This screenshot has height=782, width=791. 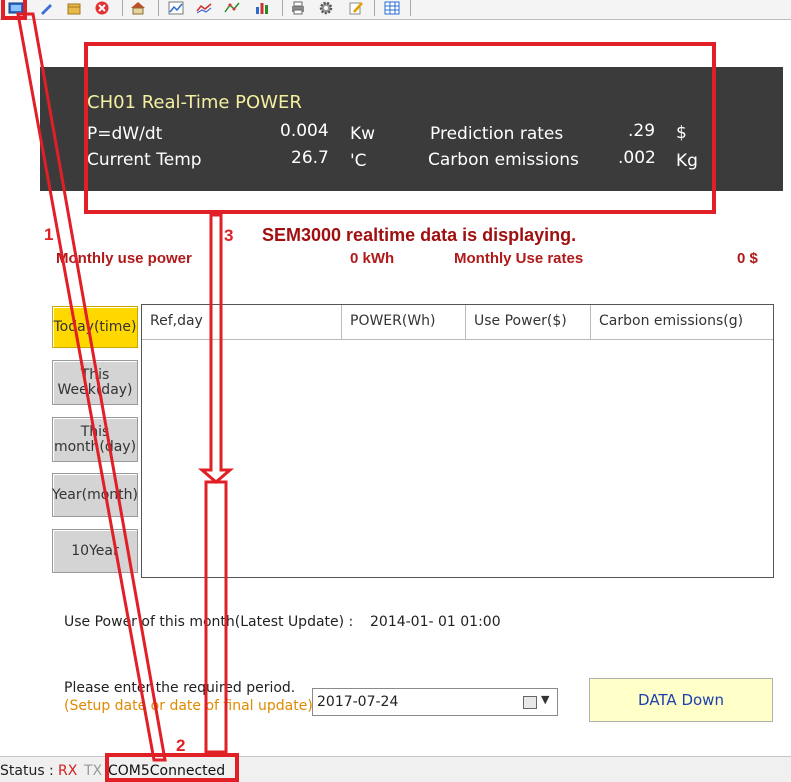 What do you see at coordinates (68, 771) in the screenshot?
I see `rx-indicator: RX` at bounding box center [68, 771].